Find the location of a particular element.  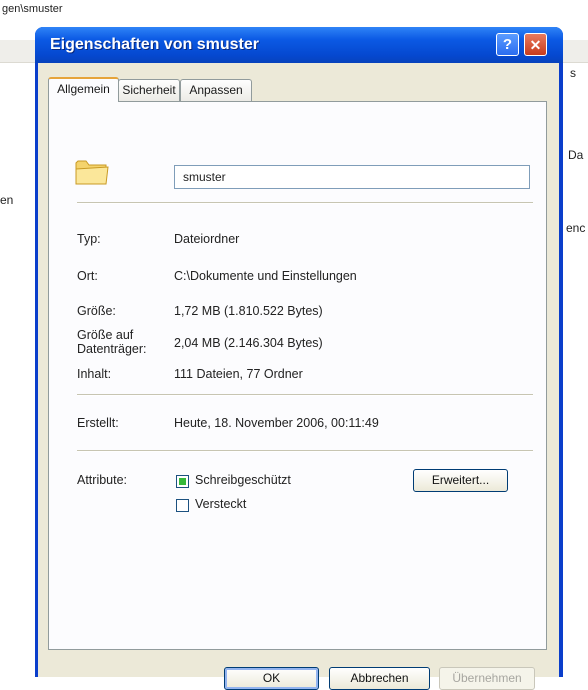

size-label: Größe: is located at coordinates (96, 311).